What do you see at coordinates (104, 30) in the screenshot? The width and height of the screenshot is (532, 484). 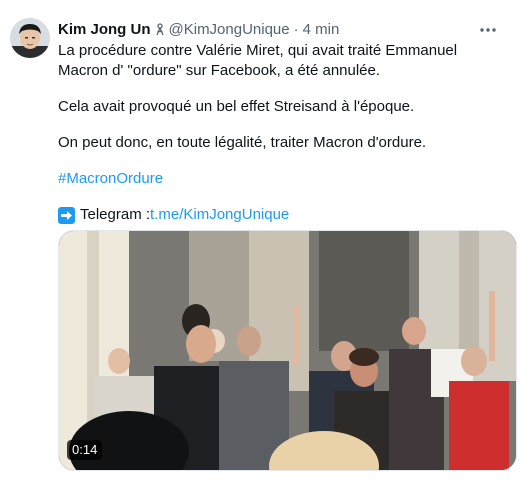 I see `author-name: Kim Jong Un` at bounding box center [104, 30].